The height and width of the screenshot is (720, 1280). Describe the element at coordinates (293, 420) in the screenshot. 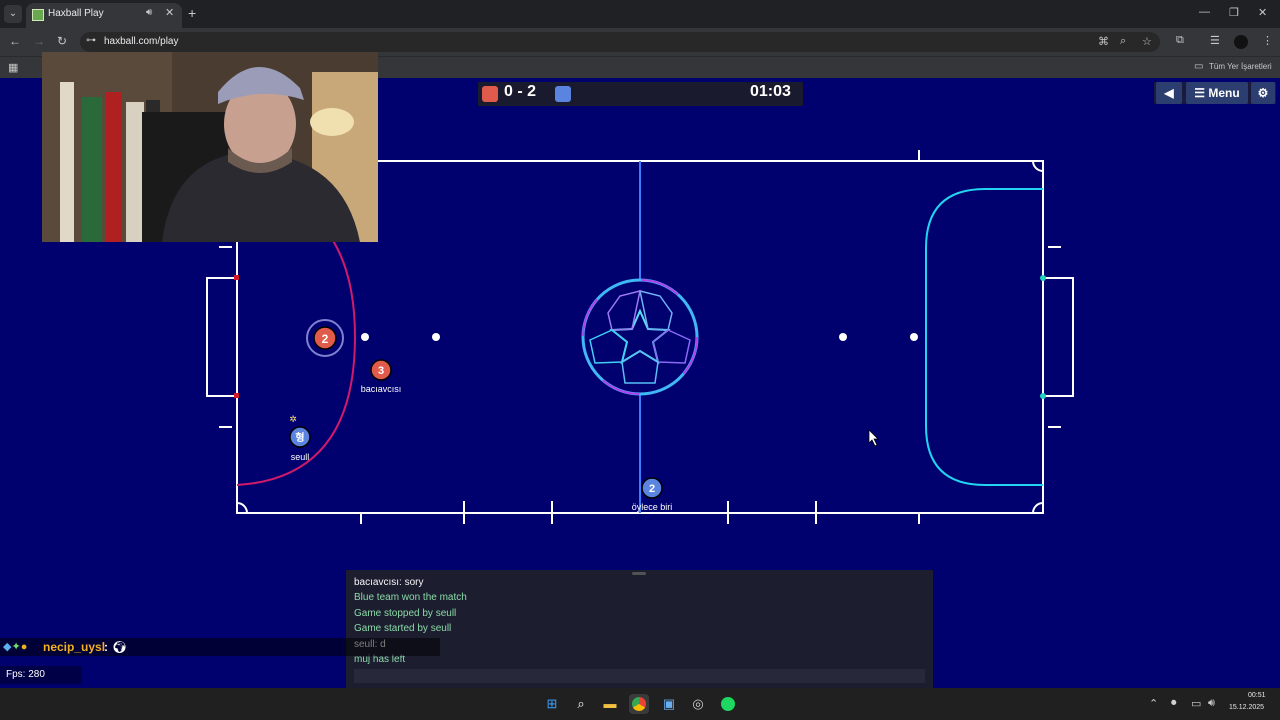

I see `sparkle-icon: ✲` at that location.